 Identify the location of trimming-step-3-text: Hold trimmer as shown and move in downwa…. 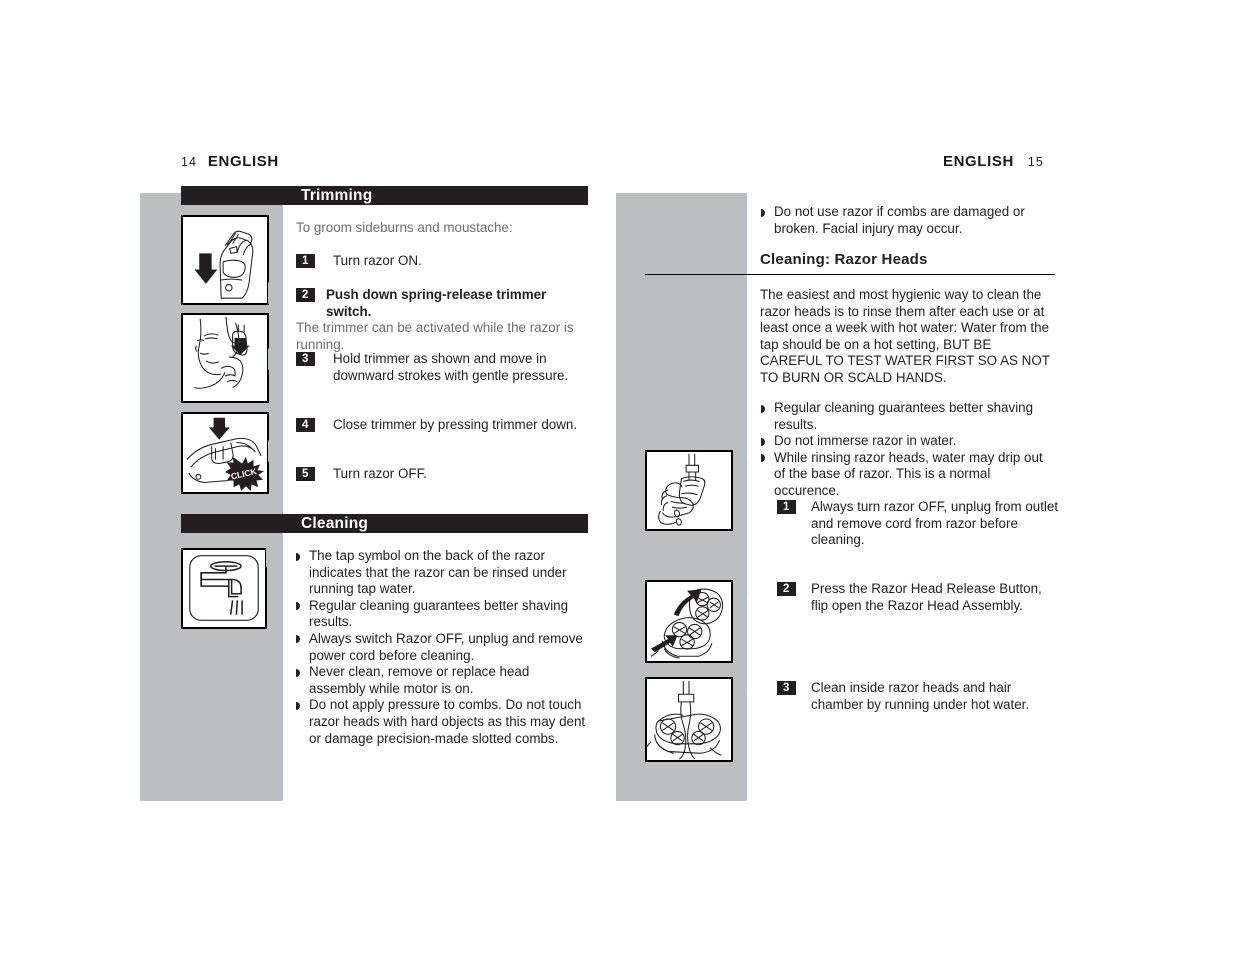
(451, 367).